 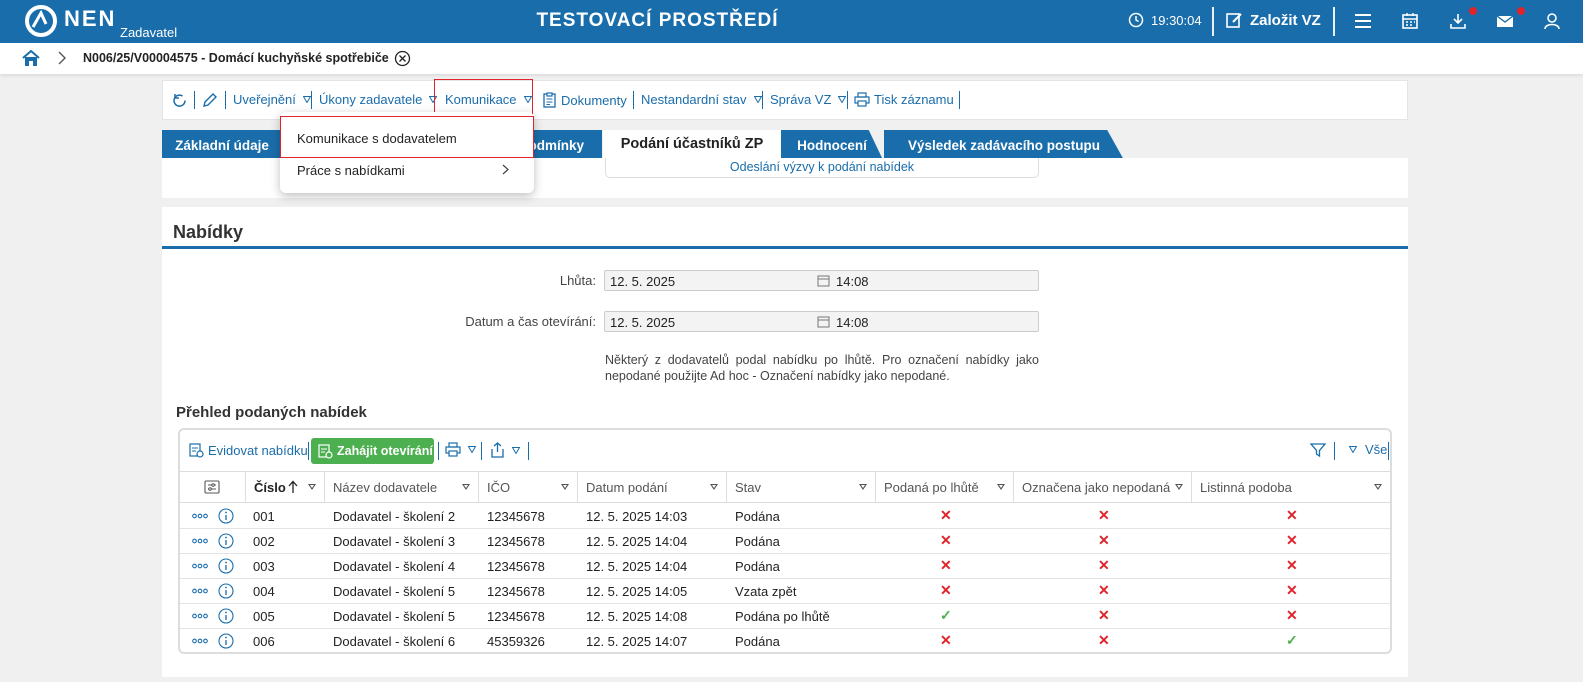 I want to click on subtab-odeslani-vyzvy: Odeslání výzvy k podání nabídek, so click(x=822, y=168).